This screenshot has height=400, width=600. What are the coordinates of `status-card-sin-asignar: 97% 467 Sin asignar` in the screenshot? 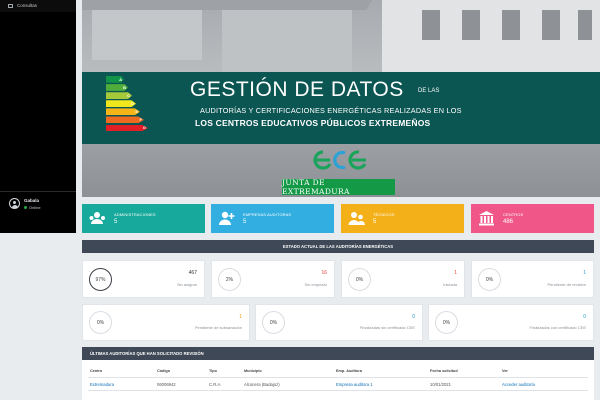 It's located at (143, 279).